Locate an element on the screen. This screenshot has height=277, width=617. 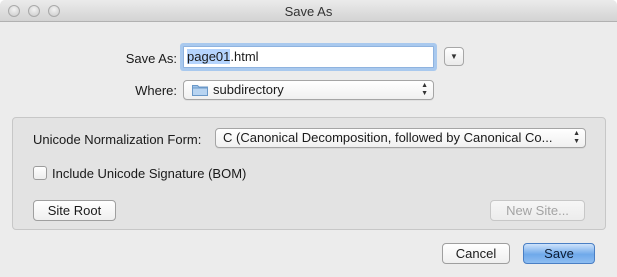
save-button: Save is located at coordinates (559, 253).